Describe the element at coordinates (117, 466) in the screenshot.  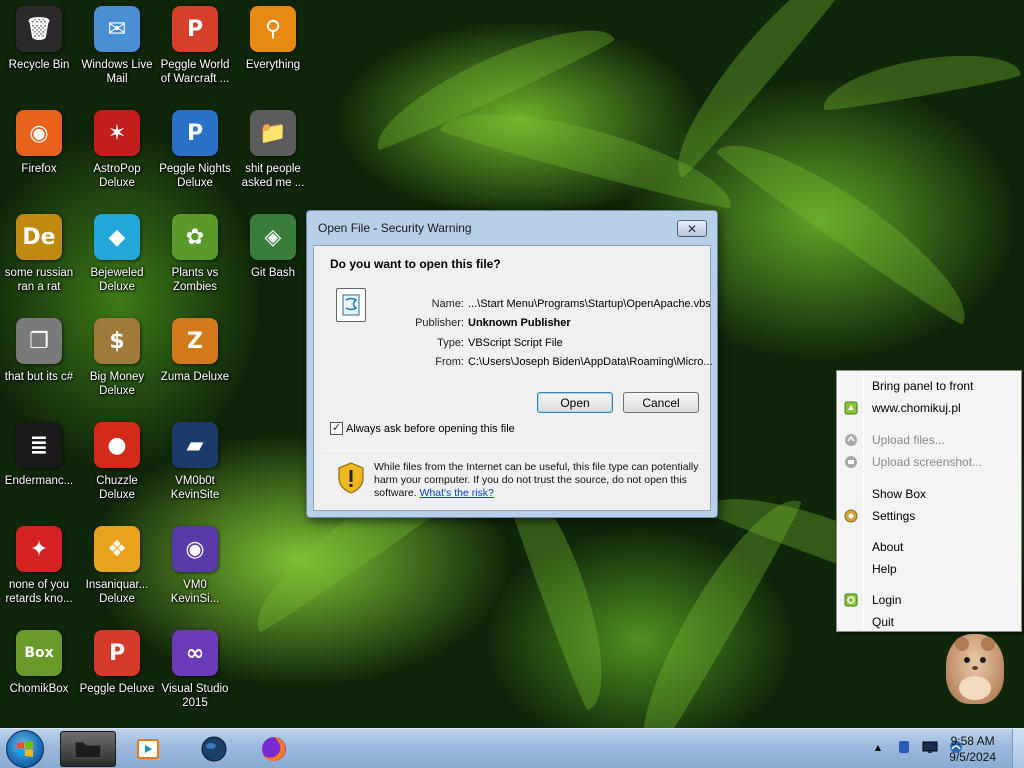
I see `desktop-icon: ● Chuzzle Deluxe` at that location.